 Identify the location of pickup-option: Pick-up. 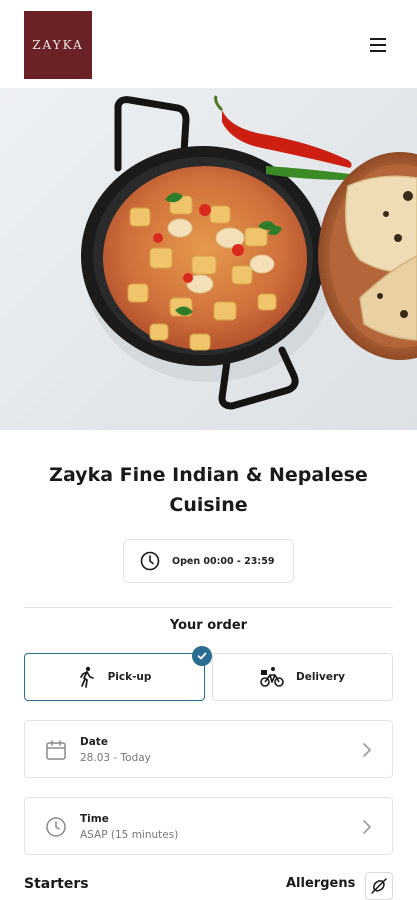
(118, 673).